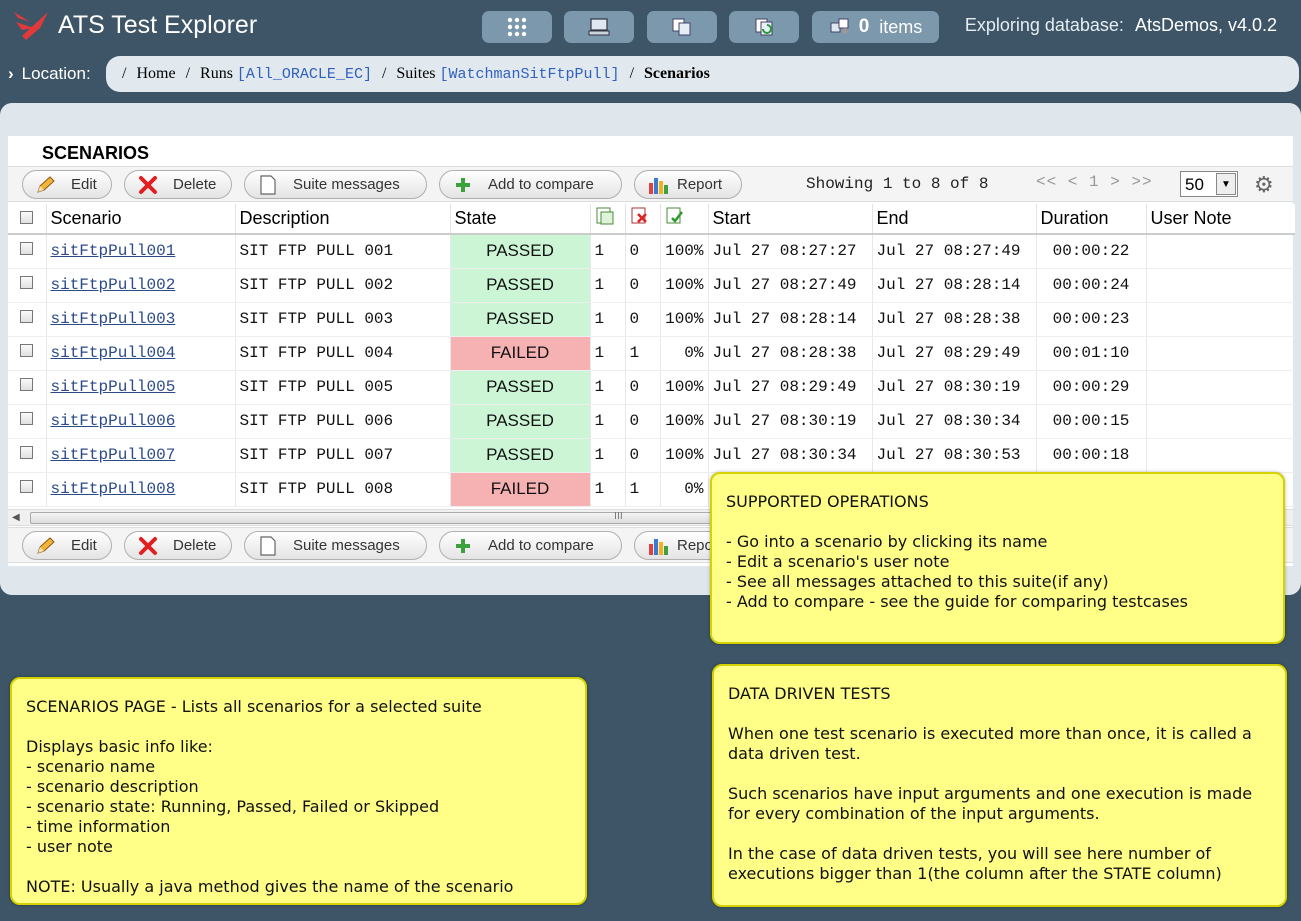 Image resolution: width=1301 pixels, height=921 pixels. What do you see at coordinates (790, 251) in the screenshot?
I see `start-time: Jul 27 08:27:27` at bounding box center [790, 251].